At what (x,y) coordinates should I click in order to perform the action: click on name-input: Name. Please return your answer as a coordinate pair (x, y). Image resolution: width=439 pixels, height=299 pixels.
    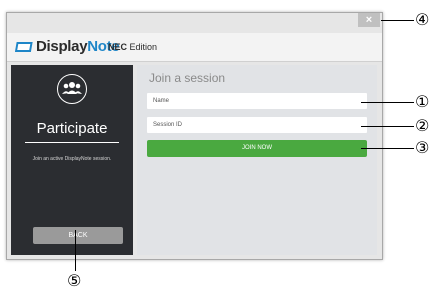
    Looking at the image, I should click on (257, 101).